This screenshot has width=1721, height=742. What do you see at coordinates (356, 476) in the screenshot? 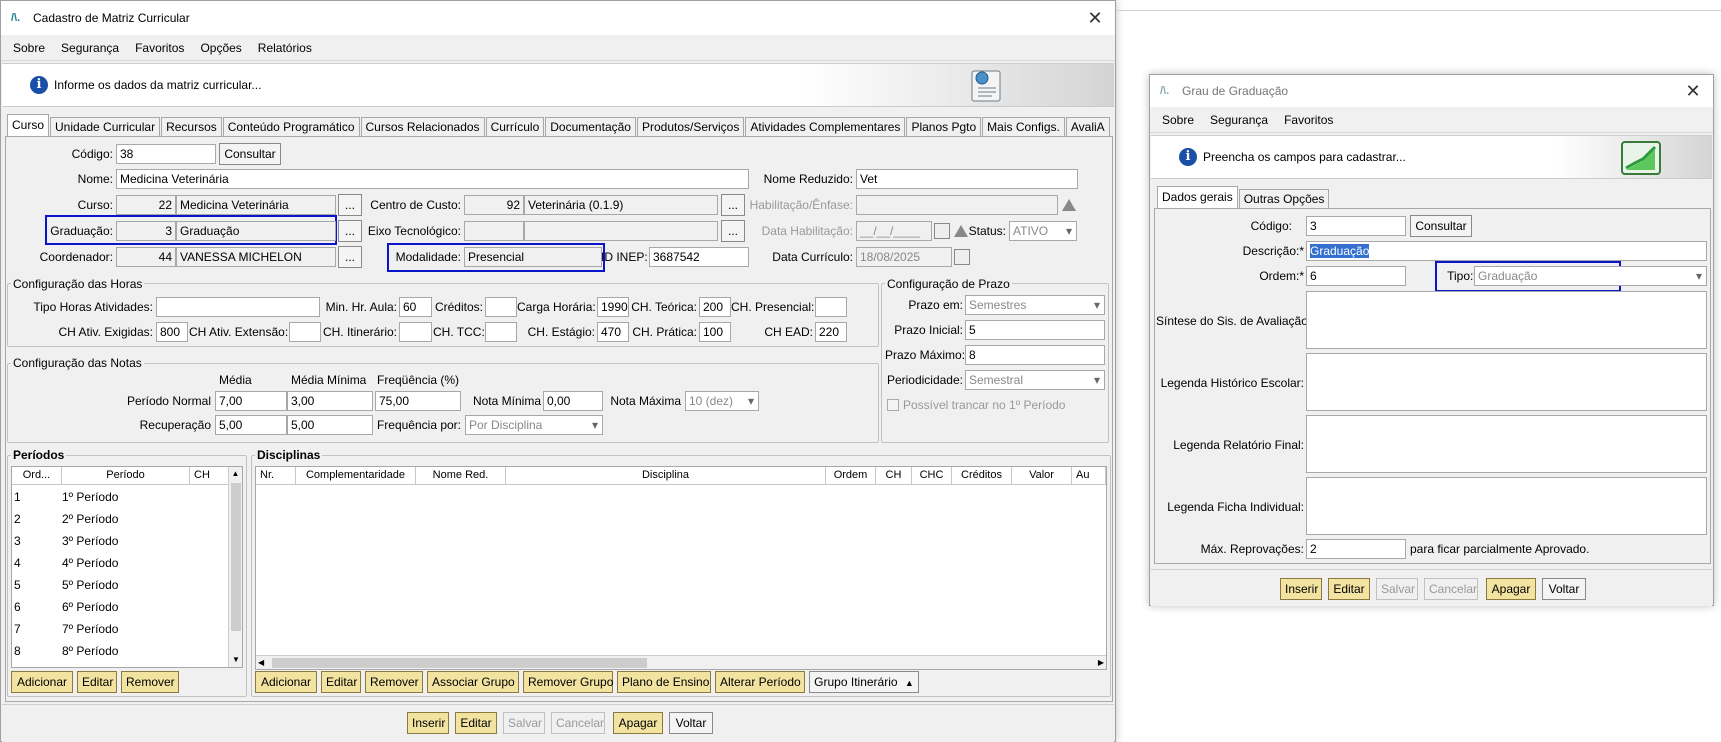
I see `disc-col-complementaridade: Complementaridade` at bounding box center [356, 476].